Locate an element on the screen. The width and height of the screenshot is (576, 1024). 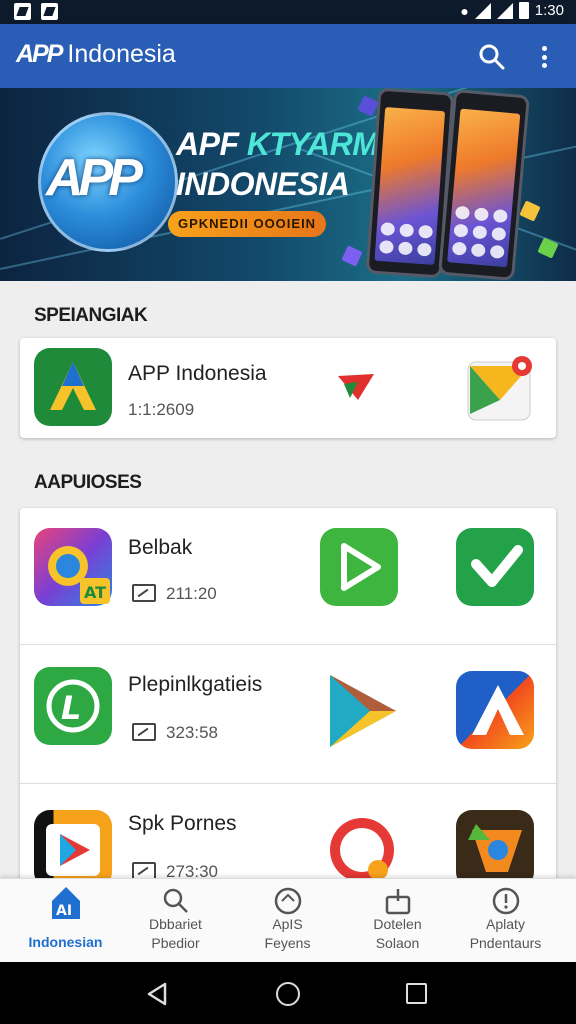
nav-label: Solaon is located at coordinates (397, 943).